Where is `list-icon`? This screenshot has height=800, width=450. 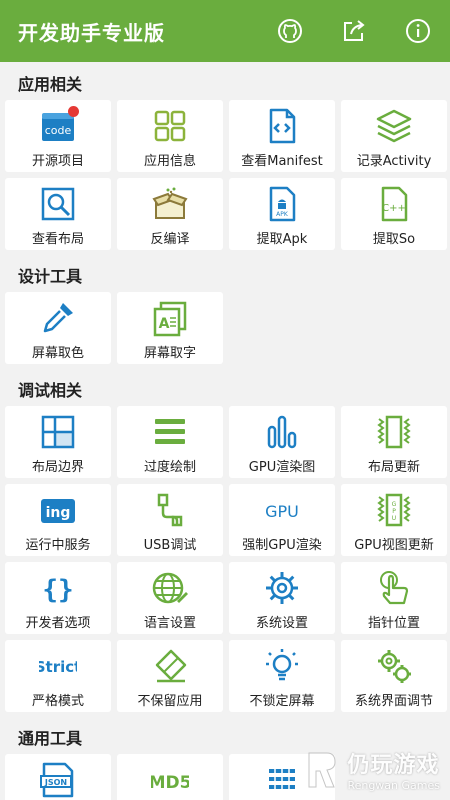
list-icon is located at coordinates (282, 779).